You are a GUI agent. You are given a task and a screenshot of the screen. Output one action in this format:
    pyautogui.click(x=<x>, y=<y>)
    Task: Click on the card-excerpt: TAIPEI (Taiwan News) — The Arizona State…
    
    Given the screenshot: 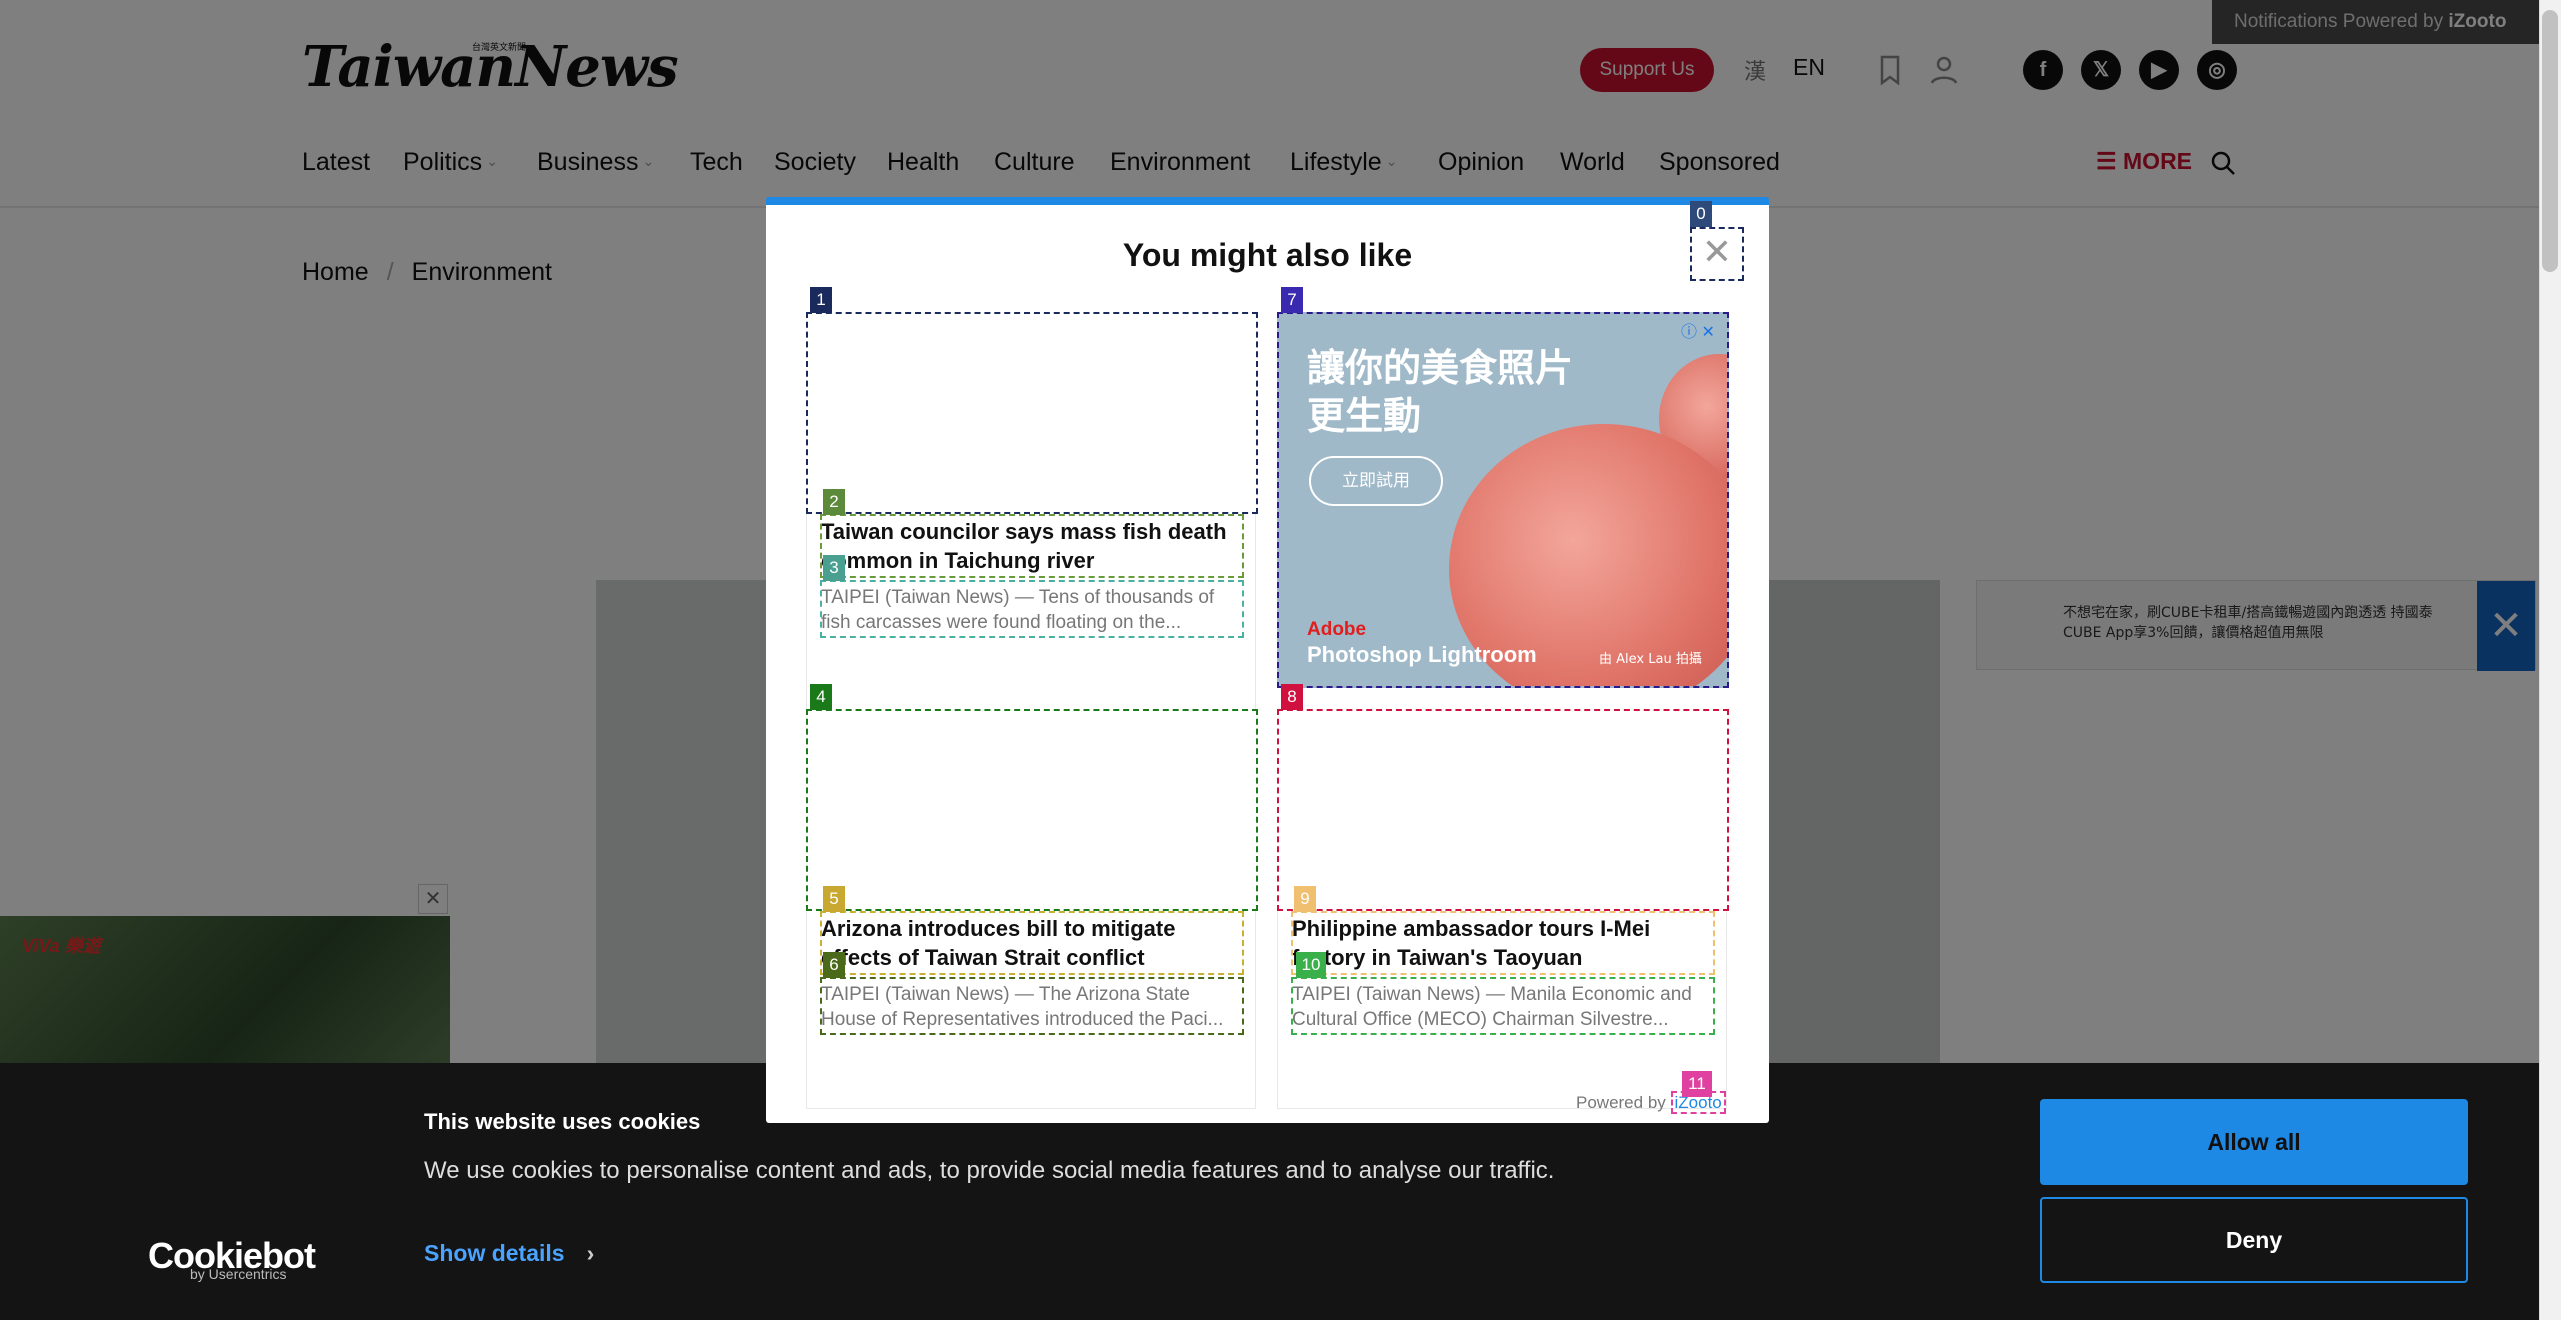 What is the action you would take?
    pyautogui.click(x=1032, y=1010)
    